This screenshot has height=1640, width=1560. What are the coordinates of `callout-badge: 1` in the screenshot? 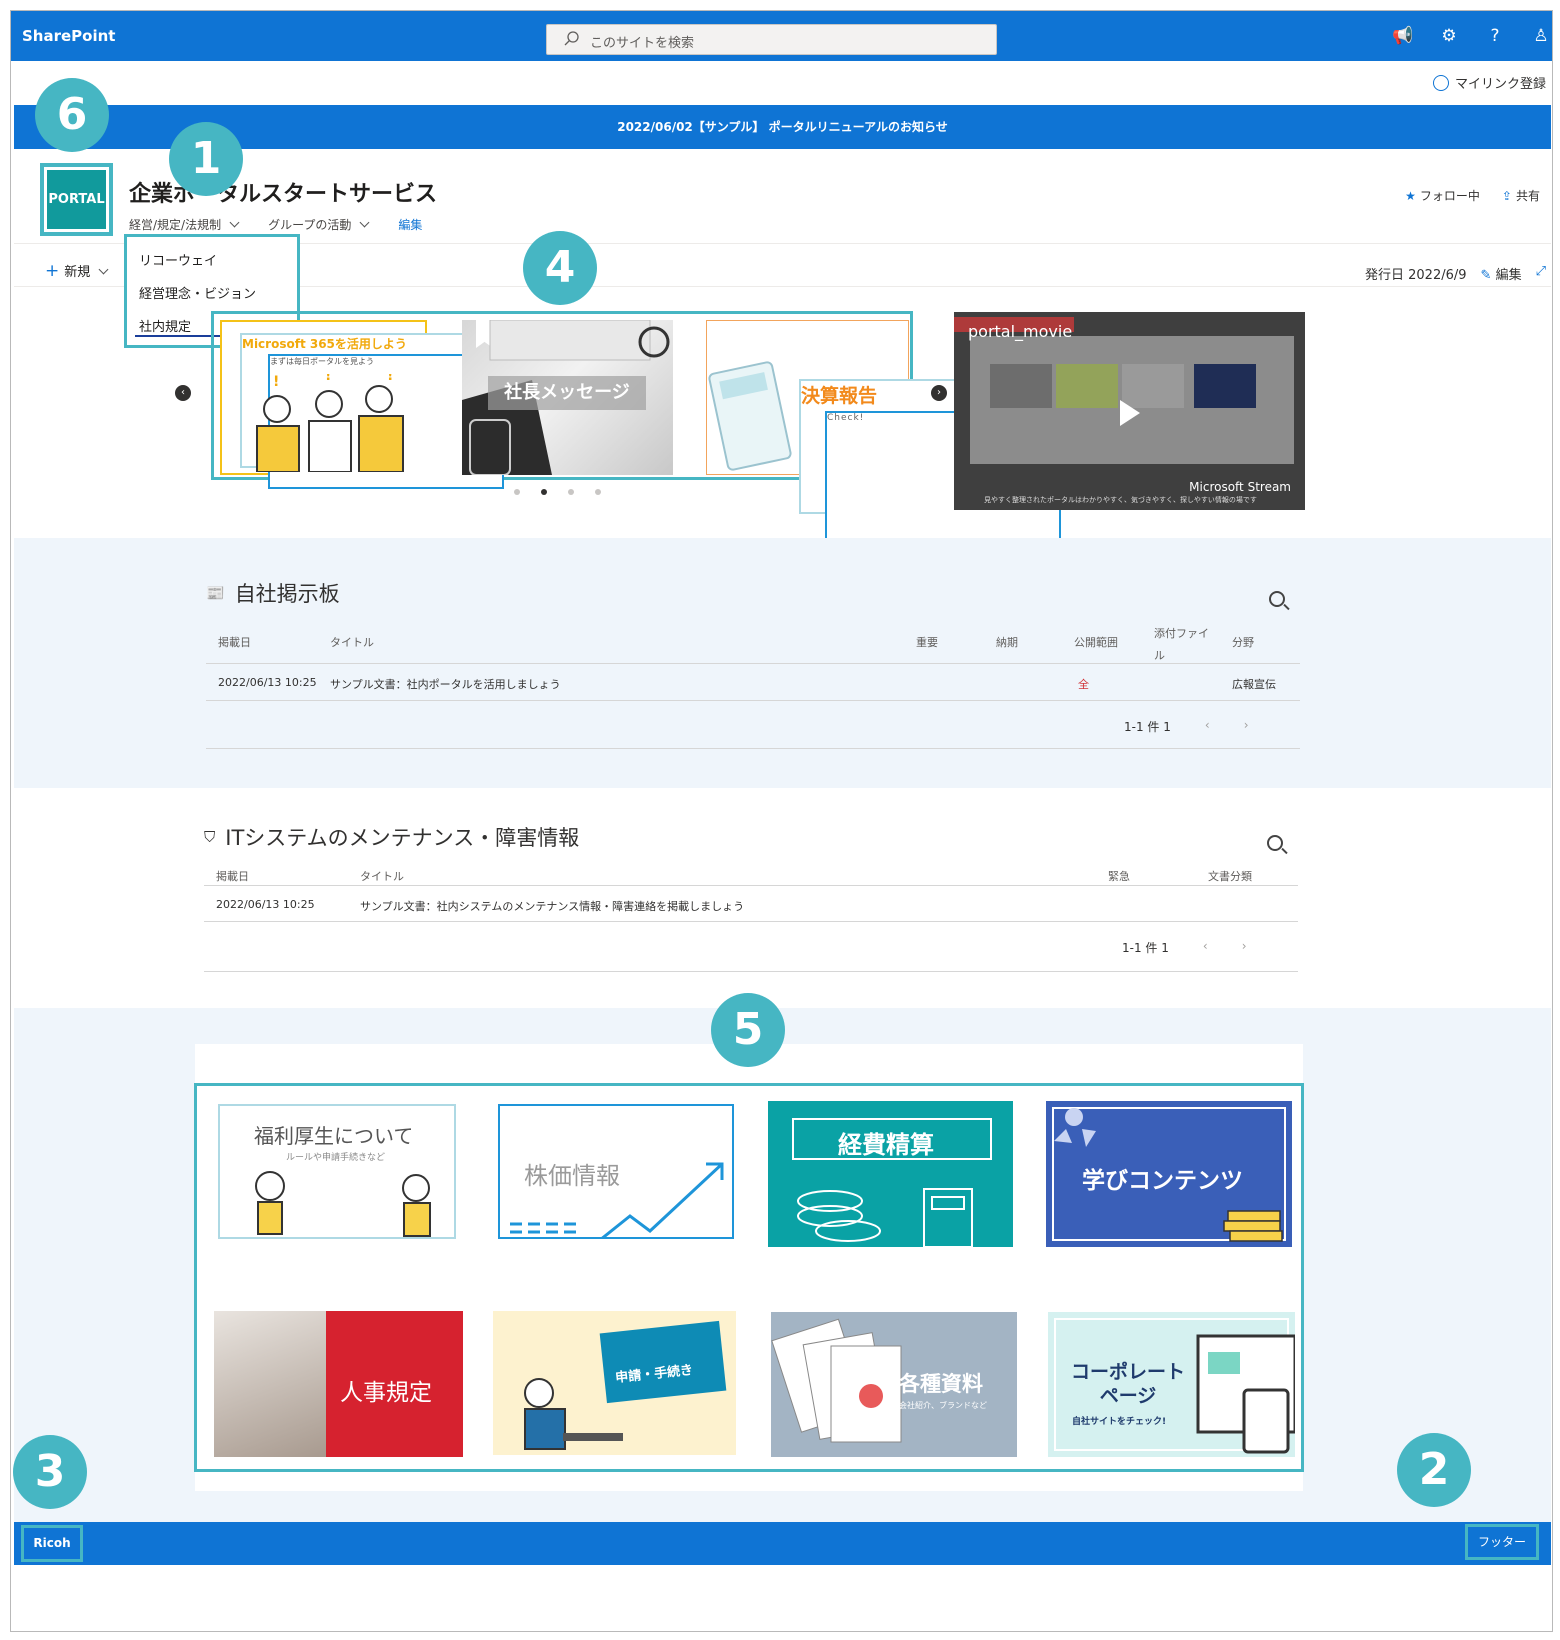 It's located at (206, 159).